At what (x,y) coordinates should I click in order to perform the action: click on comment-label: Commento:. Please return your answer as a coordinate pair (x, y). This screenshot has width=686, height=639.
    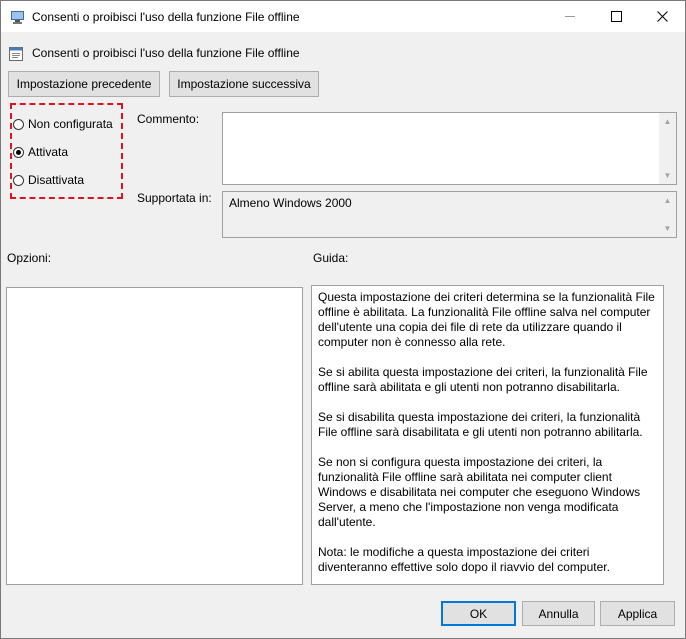
    Looking at the image, I should click on (168, 119).